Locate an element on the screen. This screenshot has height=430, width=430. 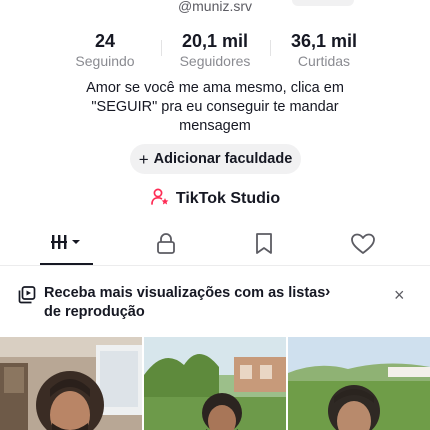
profile-username: @muniz.srv is located at coordinates (215, 7).